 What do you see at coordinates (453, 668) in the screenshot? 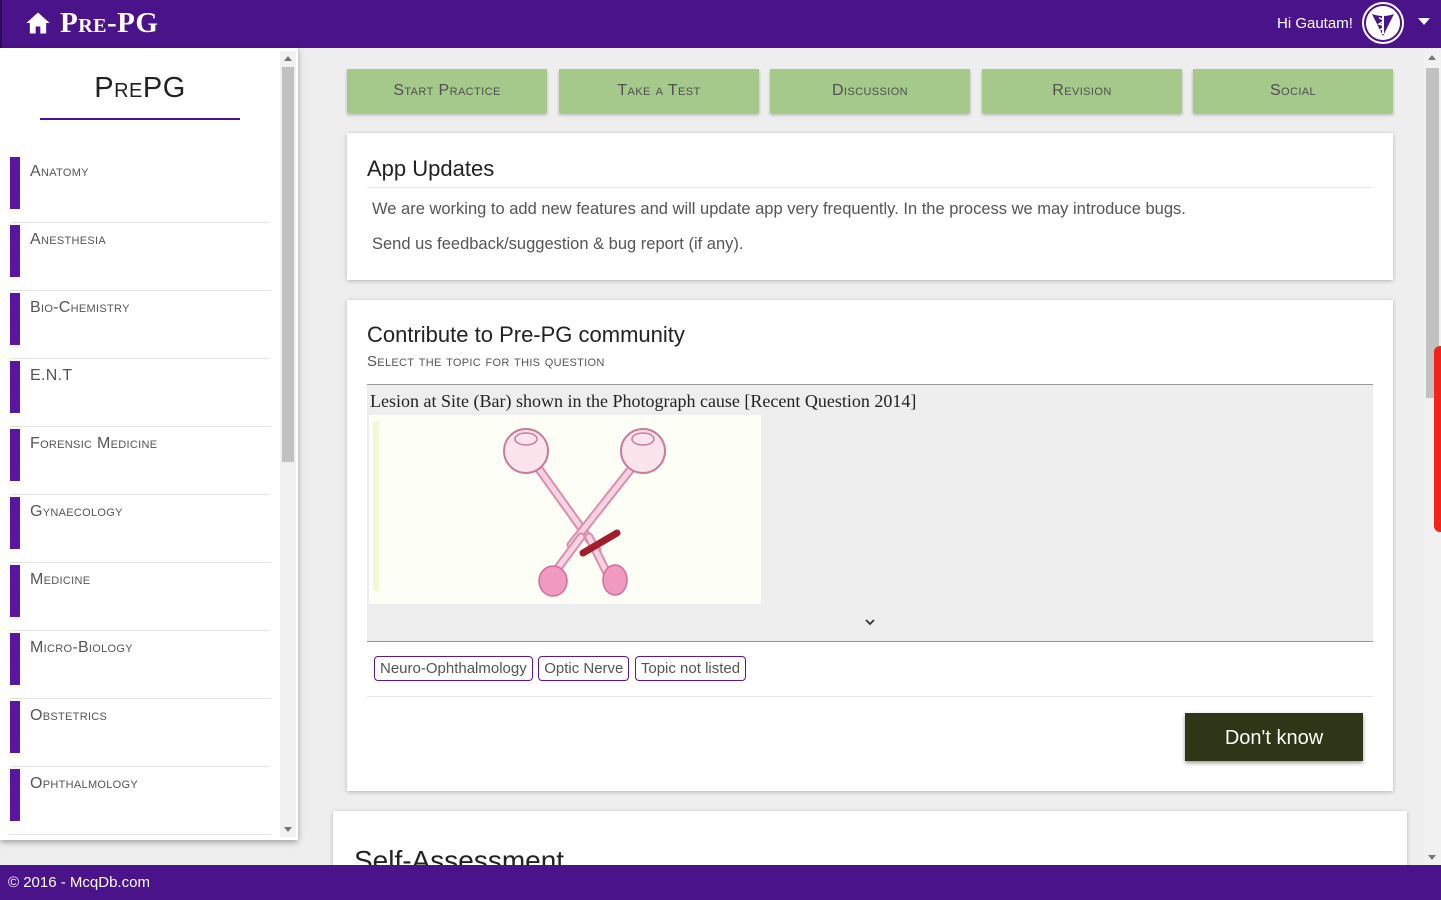
I see `topic-chip-neuro-ophthalmology: Neuro-Ophthalmology` at bounding box center [453, 668].